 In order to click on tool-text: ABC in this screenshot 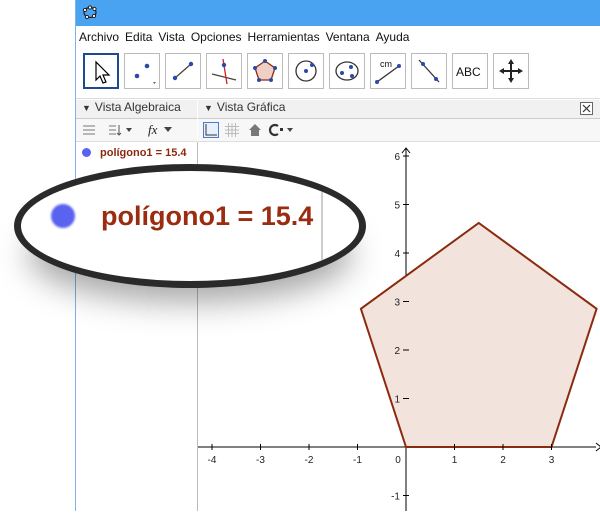, I will do `click(470, 71)`.